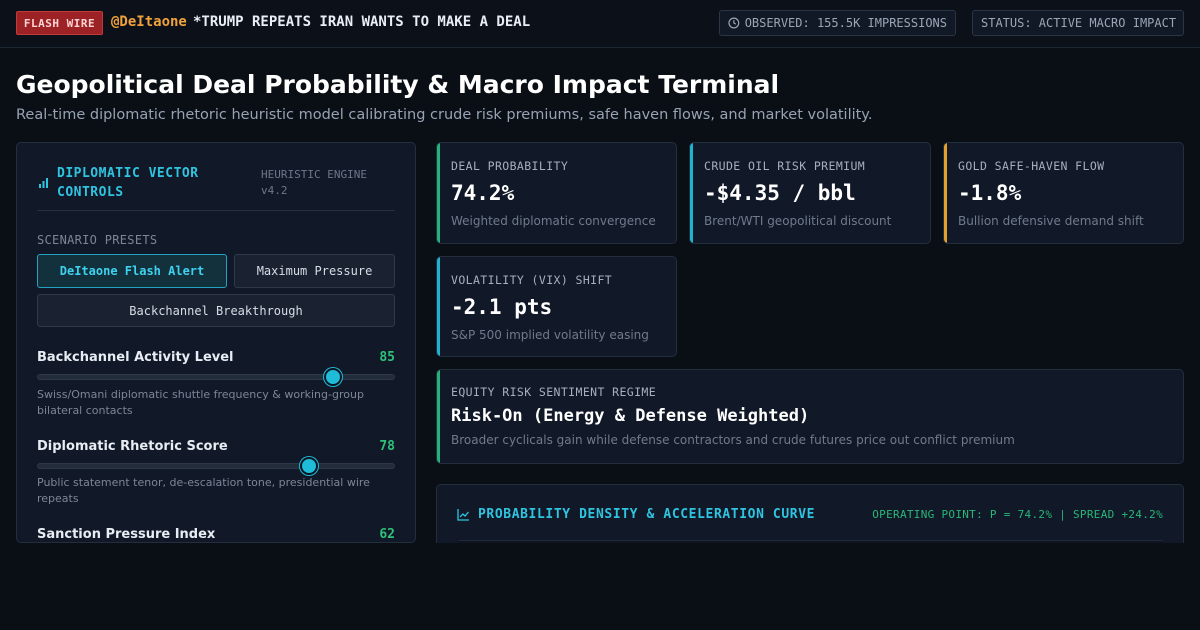  What do you see at coordinates (387, 446) in the screenshot?
I see `diplomatic-rhetoric-value: 78` at bounding box center [387, 446].